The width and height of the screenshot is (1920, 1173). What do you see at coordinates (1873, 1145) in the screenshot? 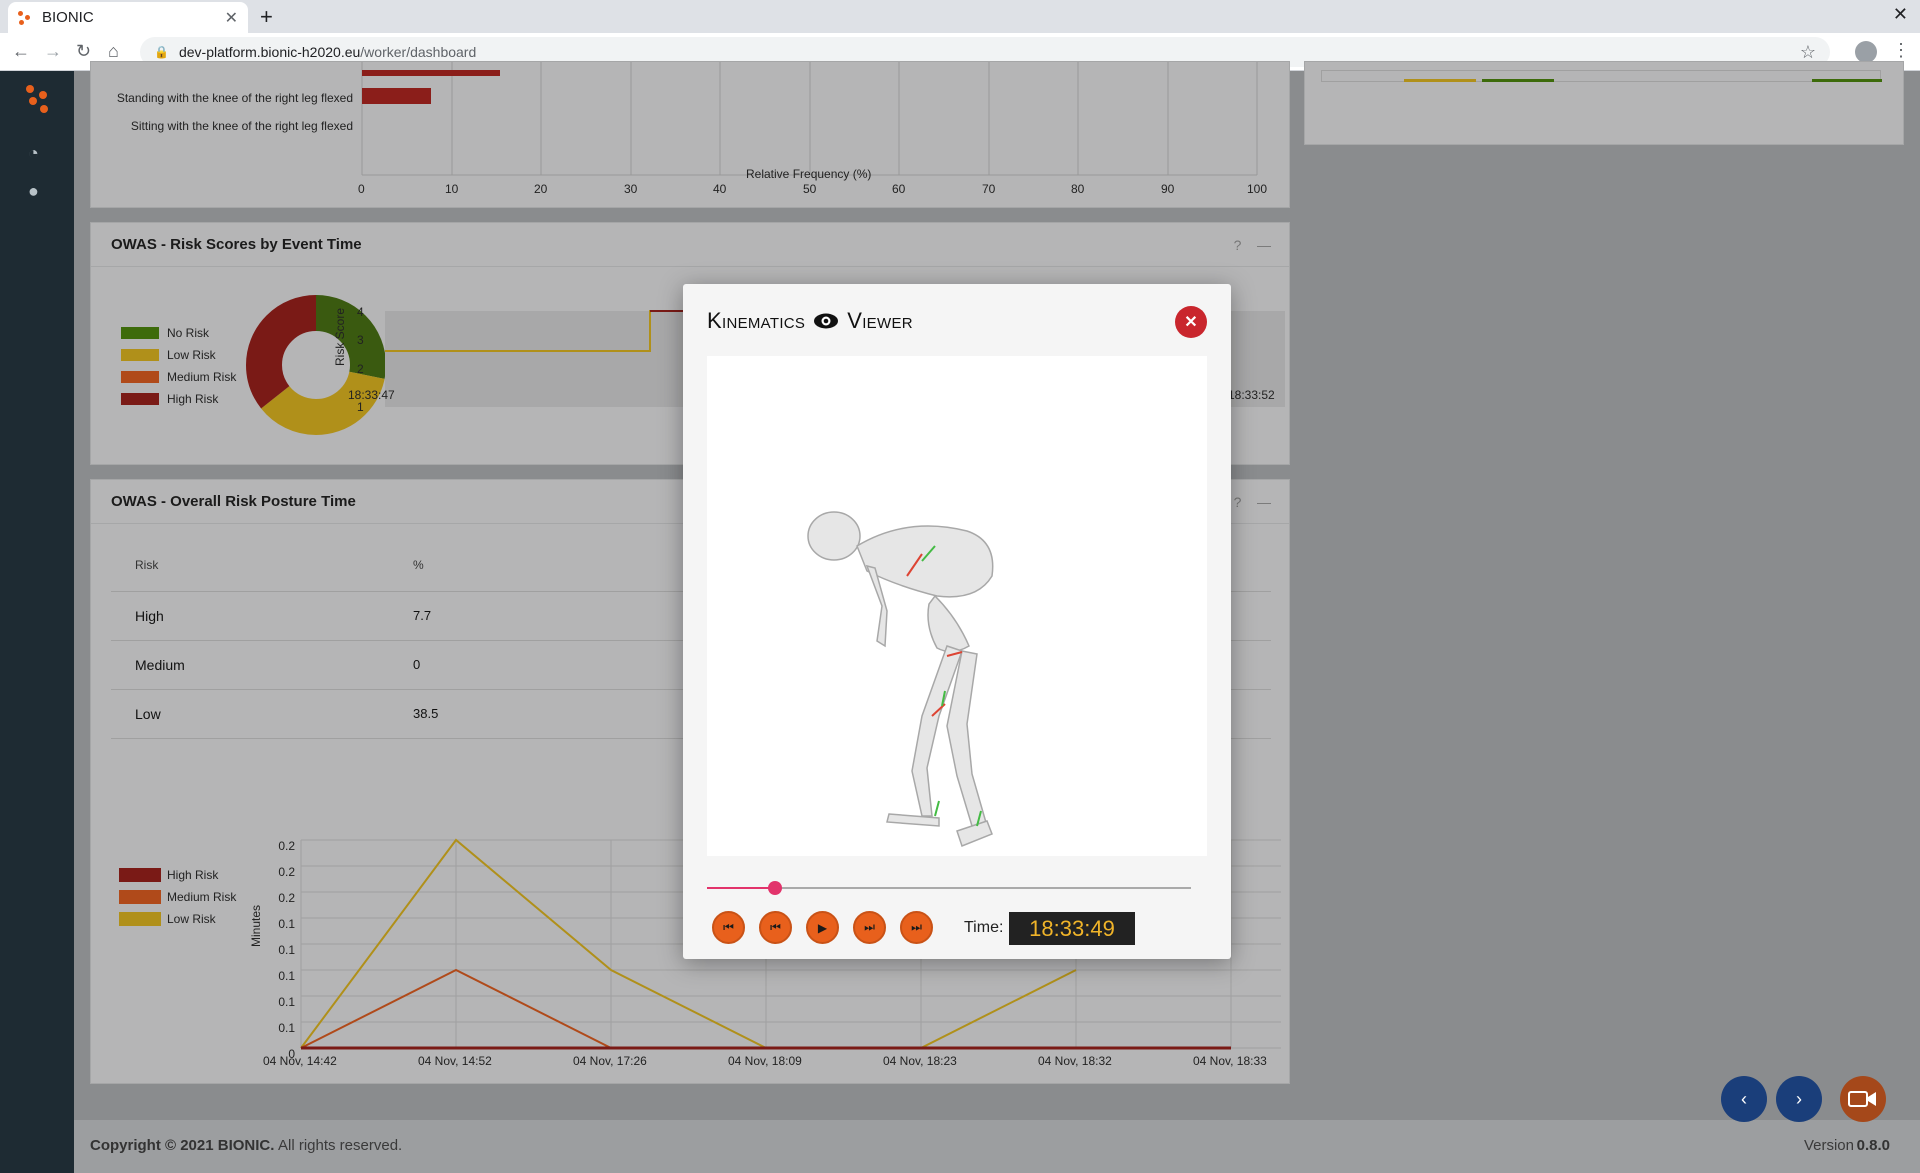
I see `version-number: 0.8.0` at bounding box center [1873, 1145].